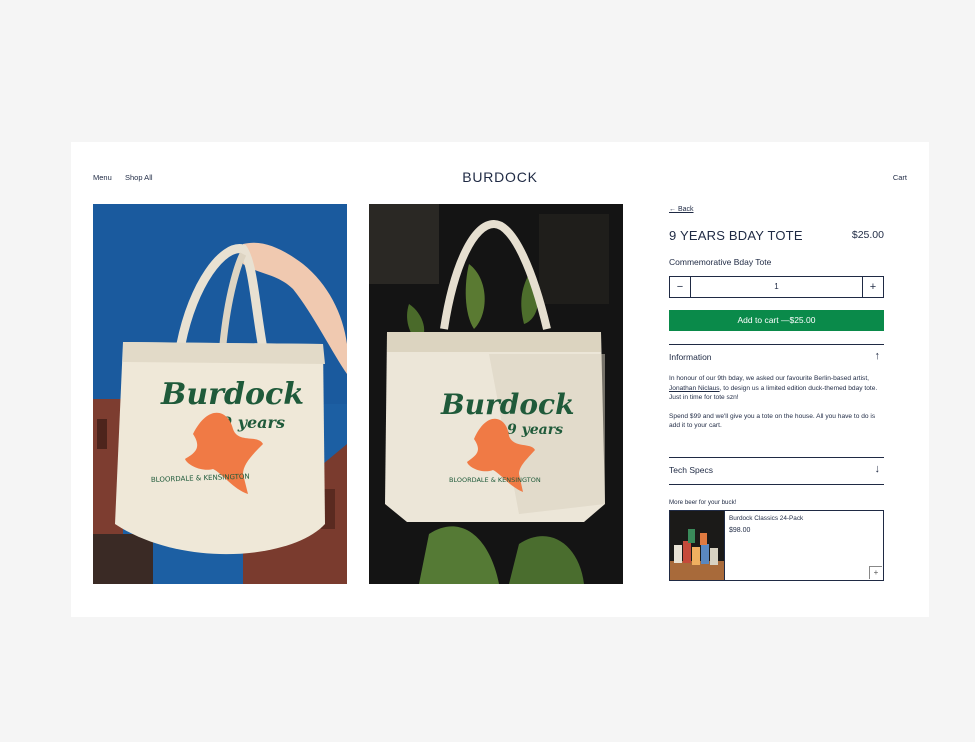  What do you see at coordinates (877, 469) in the screenshot?
I see `arrow-down-icon: ↓` at bounding box center [877, 469].